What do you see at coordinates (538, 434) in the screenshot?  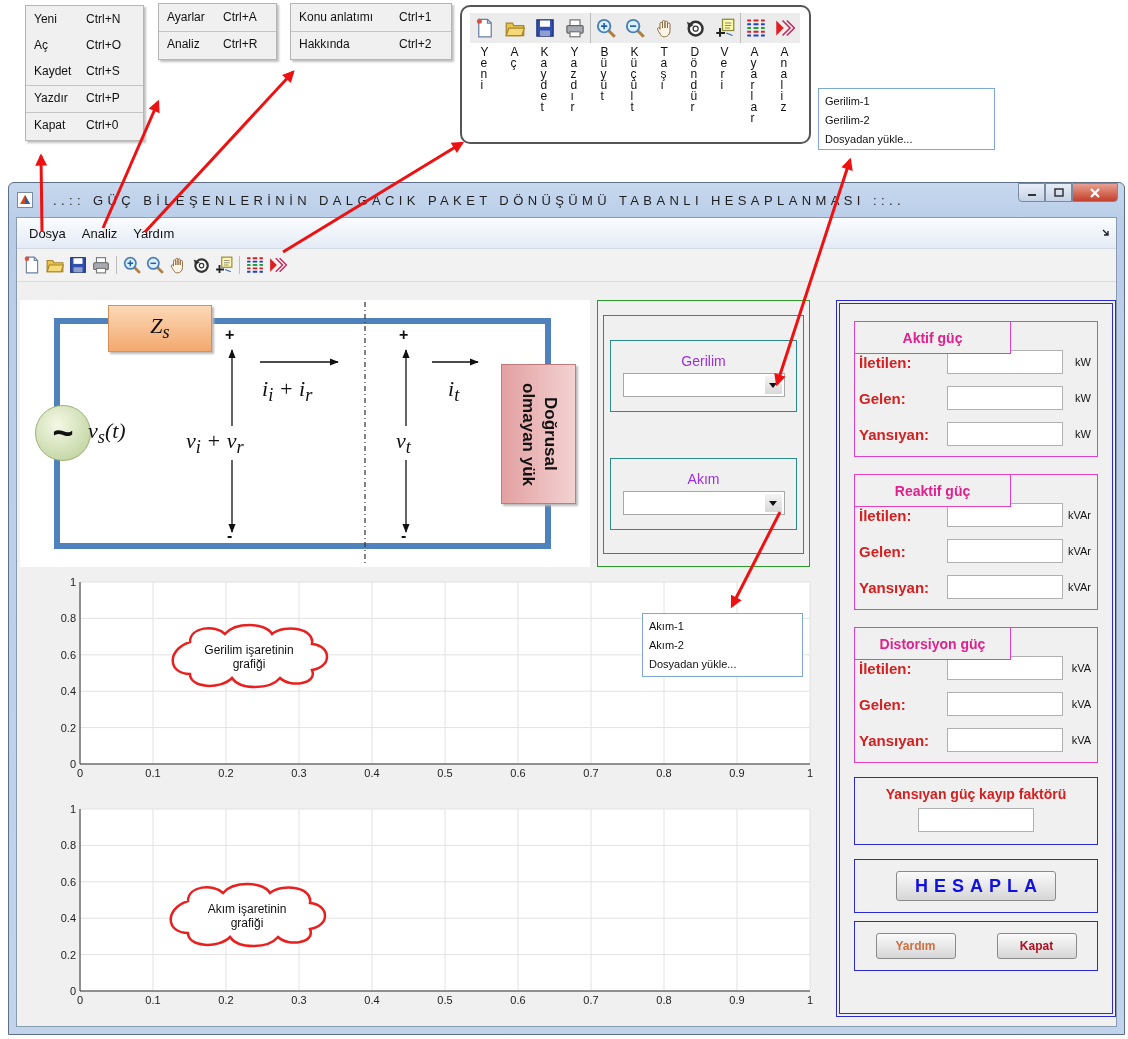 I see `load-box: Doğrusal olmayan yük` at bounding box center [538, 434].